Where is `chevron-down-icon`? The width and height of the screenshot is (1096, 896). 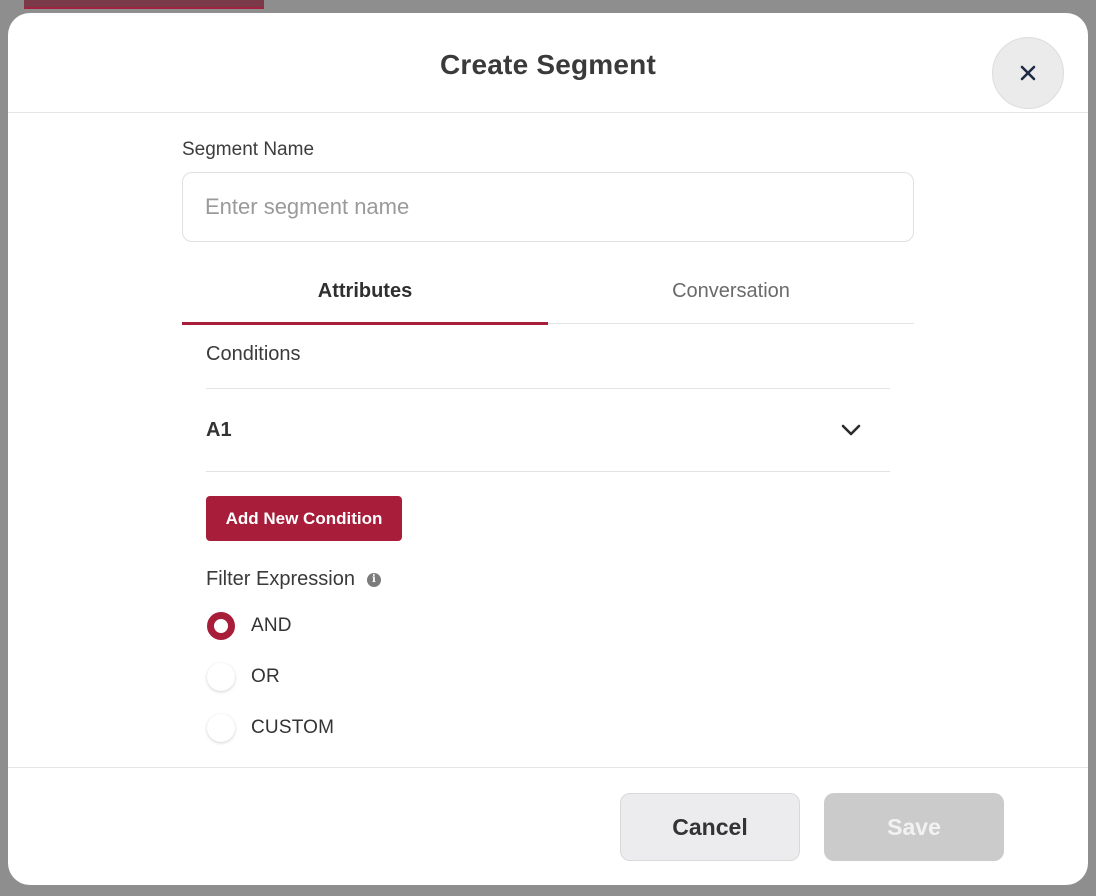
chevron-down-icon is located at coordinates (851, 430).